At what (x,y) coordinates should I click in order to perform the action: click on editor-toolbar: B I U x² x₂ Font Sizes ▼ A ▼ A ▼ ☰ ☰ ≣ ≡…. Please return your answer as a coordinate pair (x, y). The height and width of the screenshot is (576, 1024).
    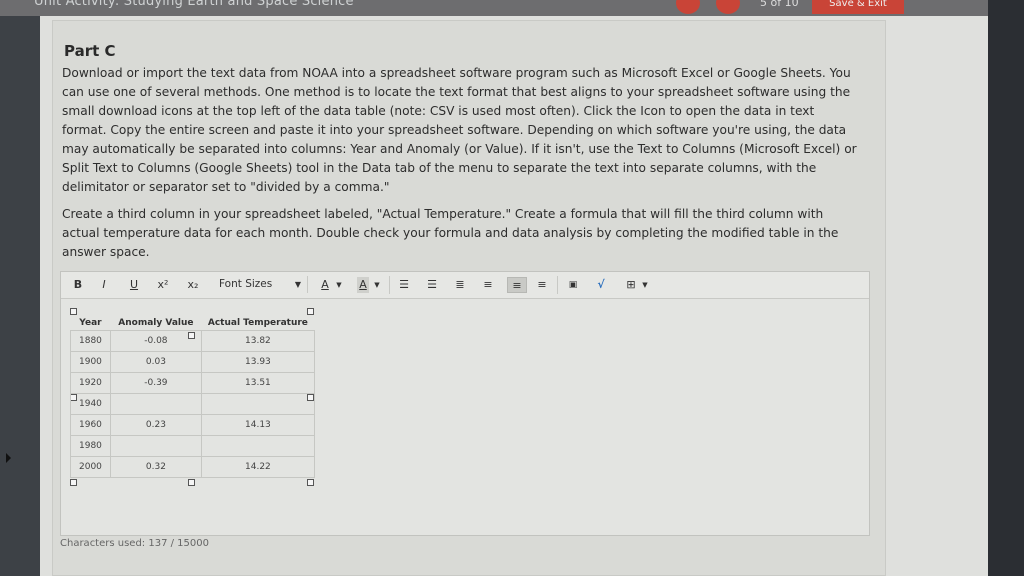
    Looking at the image, I should click on (465, 285).